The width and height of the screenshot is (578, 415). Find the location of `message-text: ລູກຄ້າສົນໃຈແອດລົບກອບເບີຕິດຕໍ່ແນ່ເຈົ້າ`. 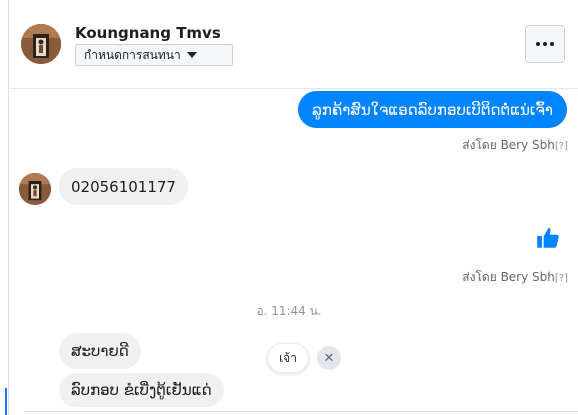

message-text: ລູກຄ້າສົນໃຈແອດລົບກອບເບີຕິດຕໍ່ແນ່ເຈົ້າ is located at coordinates (432, 109).